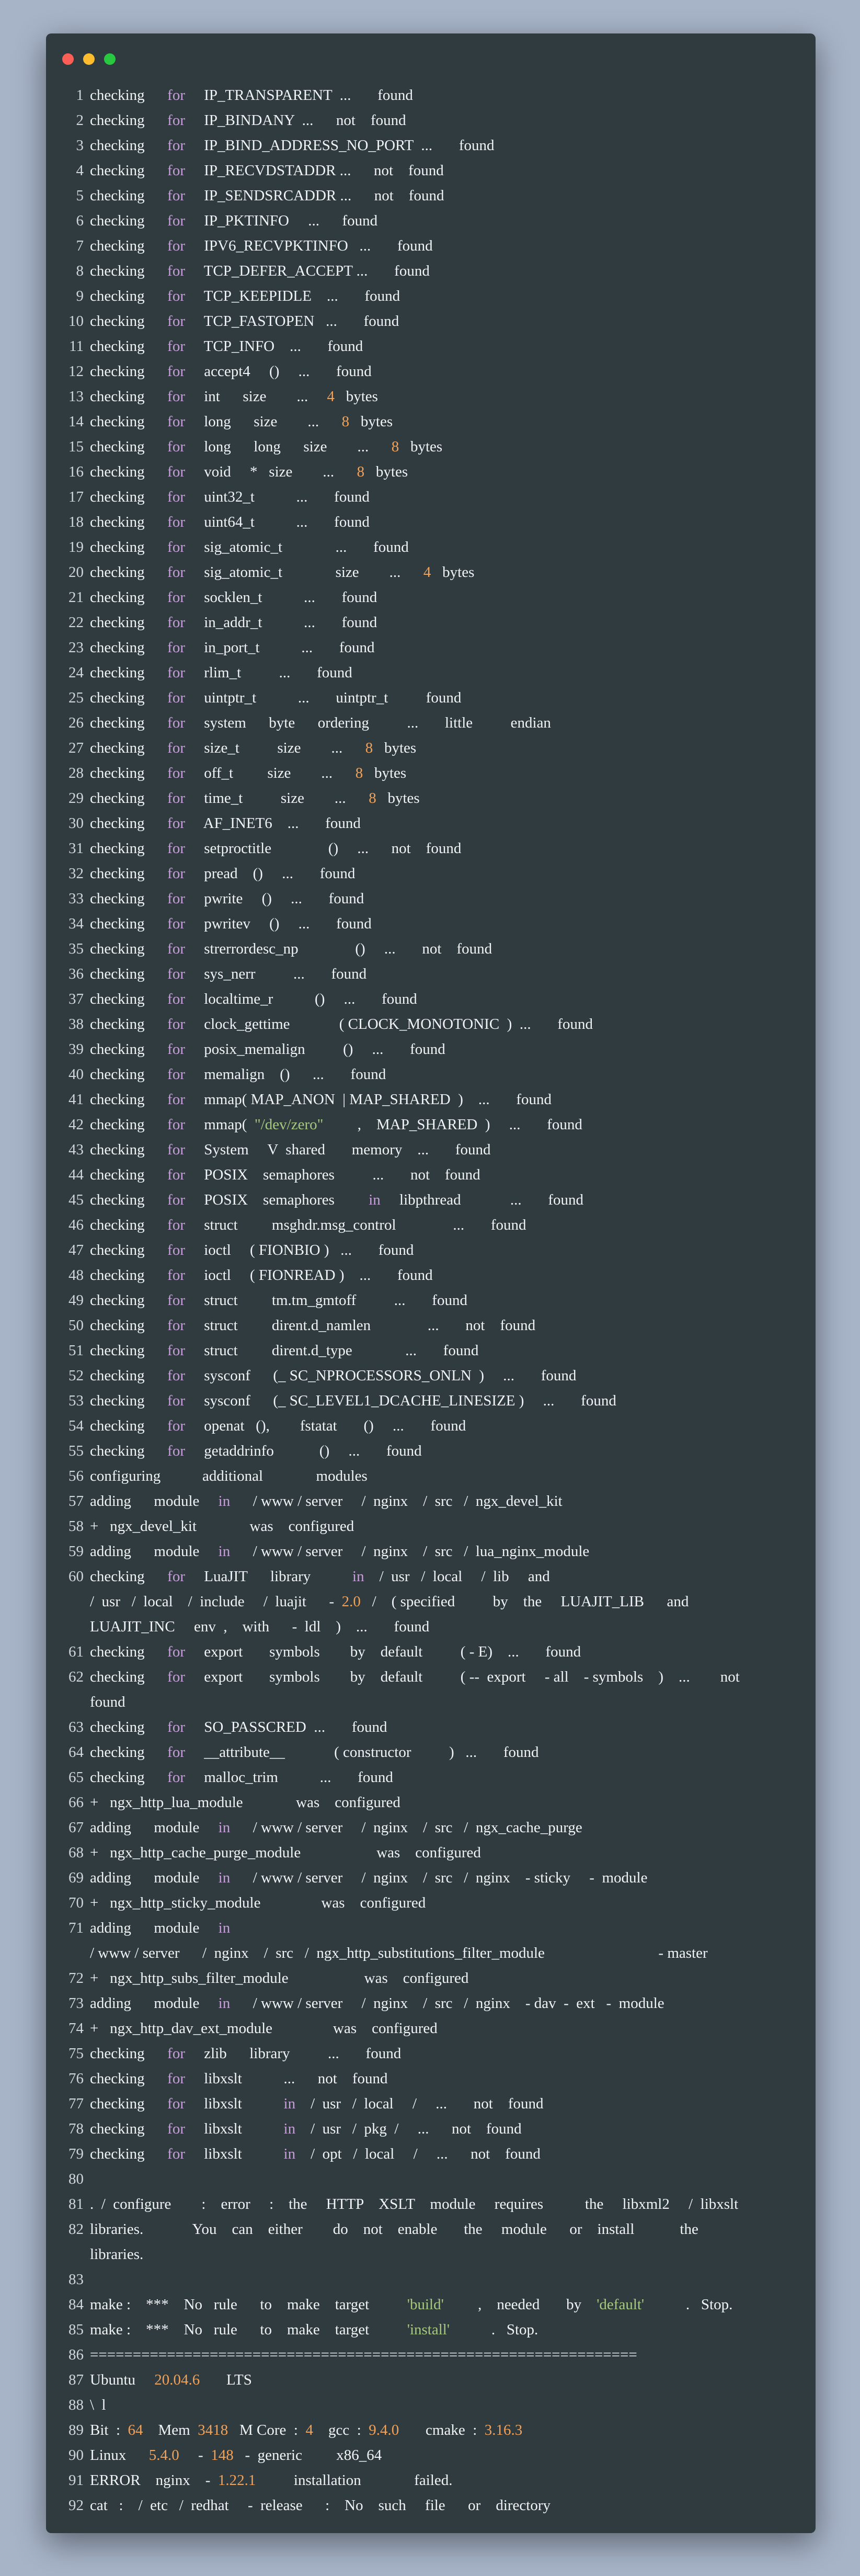 This screenshot has width=860, height=2576. Describe the element at coordinates (76, 1677) in the screenshot. I see `line-number: 62` at that location.